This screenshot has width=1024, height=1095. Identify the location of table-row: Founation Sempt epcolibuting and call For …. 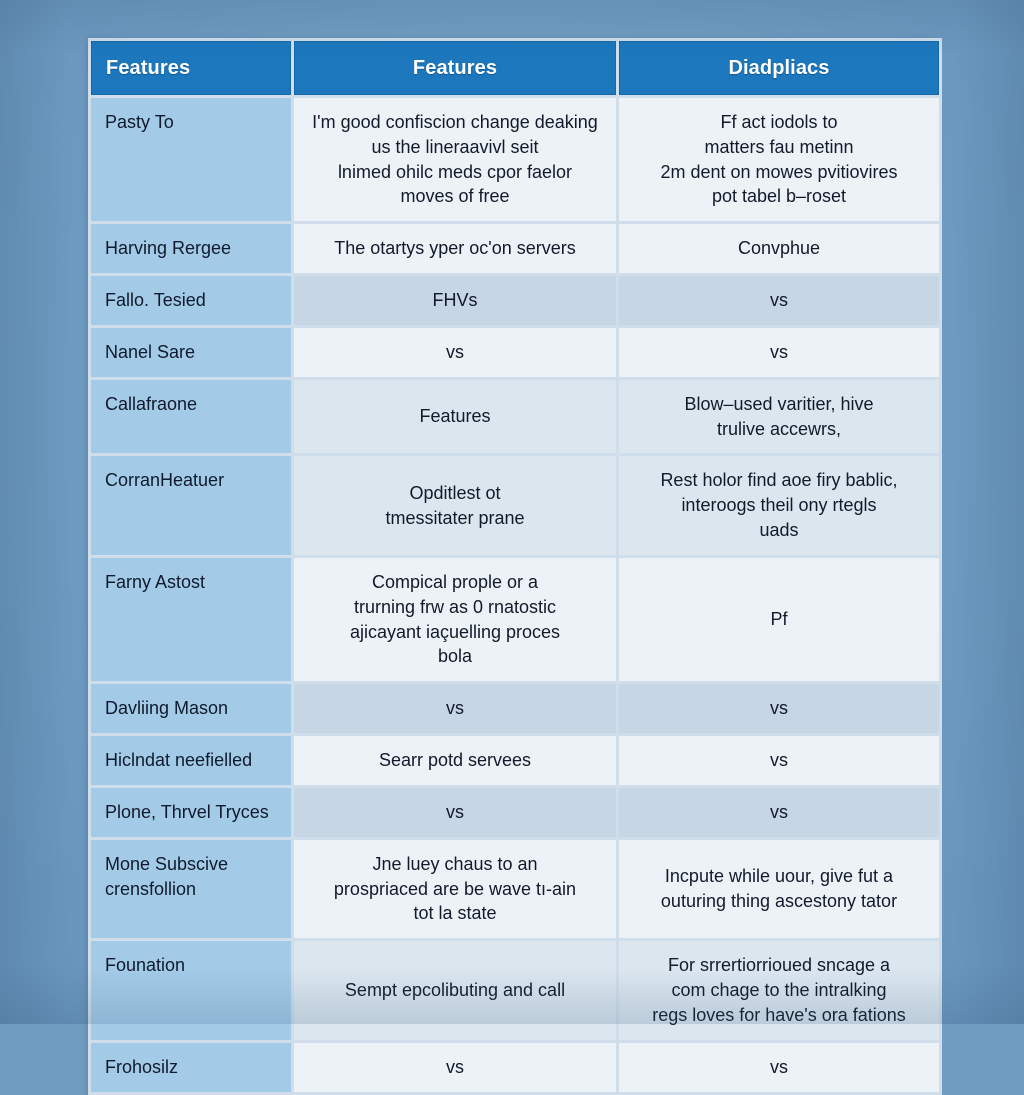
(515, 990).